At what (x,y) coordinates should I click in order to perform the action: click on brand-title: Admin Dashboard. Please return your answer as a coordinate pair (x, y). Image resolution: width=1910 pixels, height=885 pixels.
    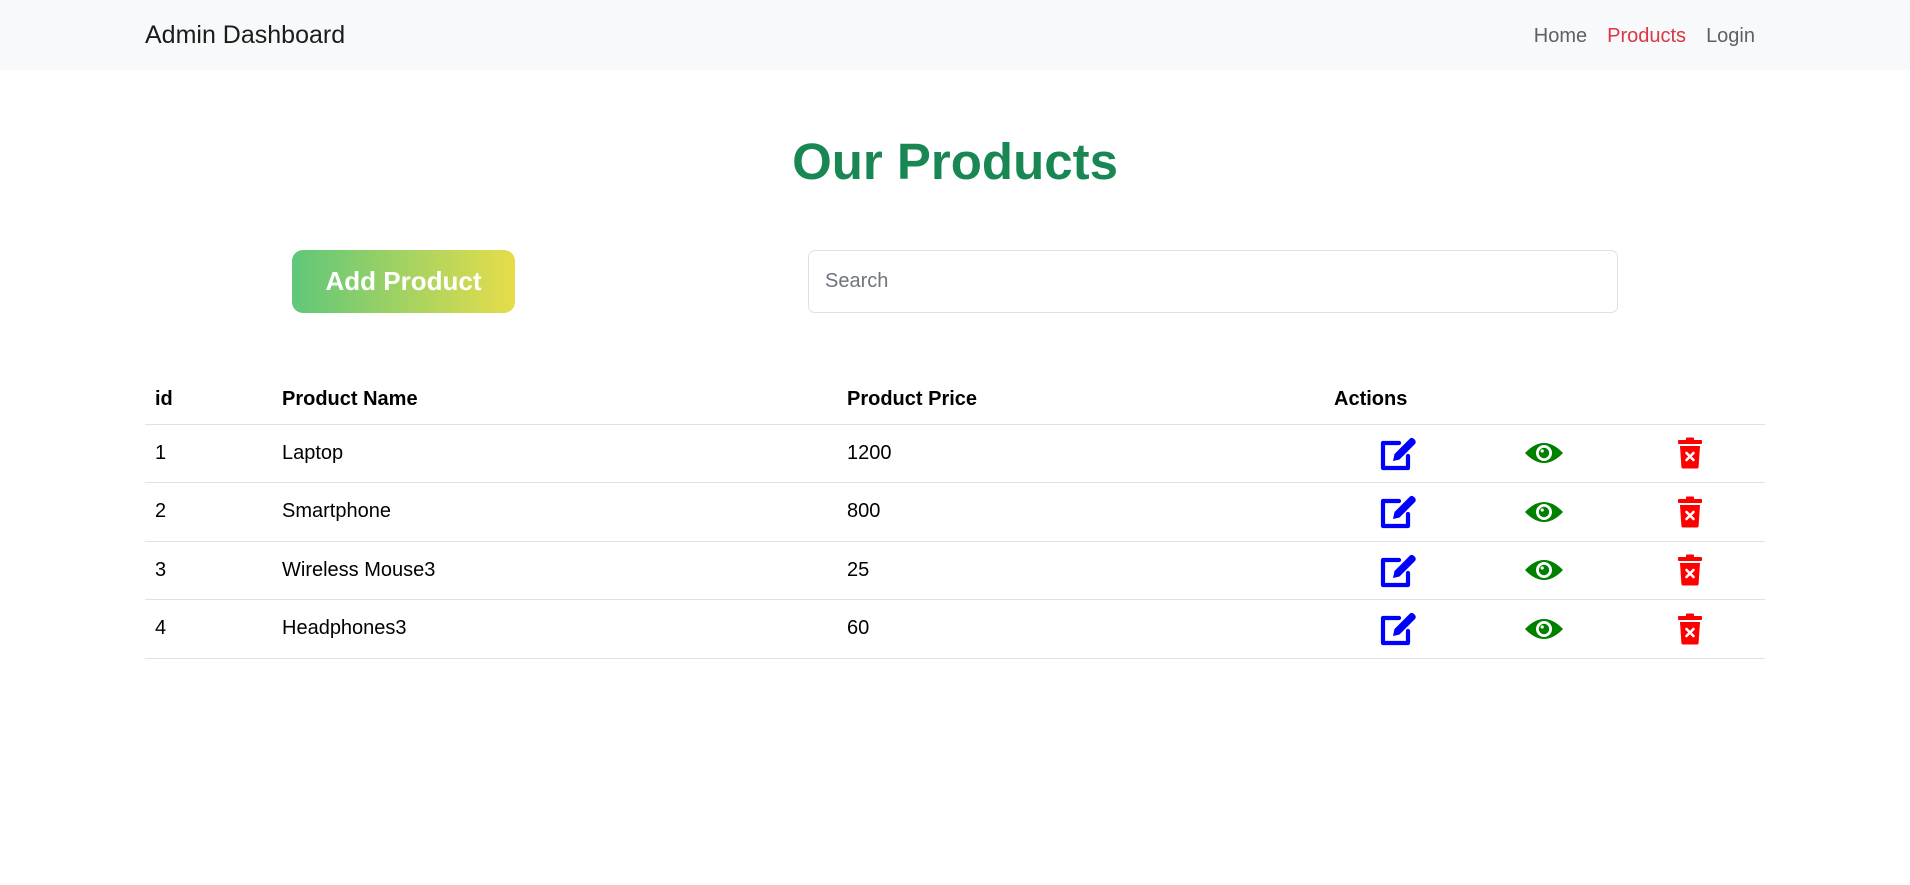
    Looking at the image, I should click on (245, 35).